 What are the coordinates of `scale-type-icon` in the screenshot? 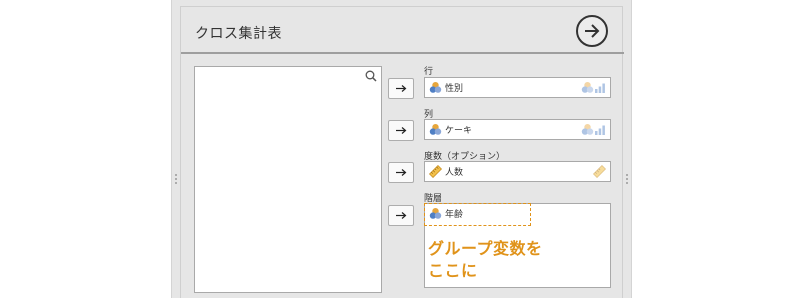 It's located at (599, 171).